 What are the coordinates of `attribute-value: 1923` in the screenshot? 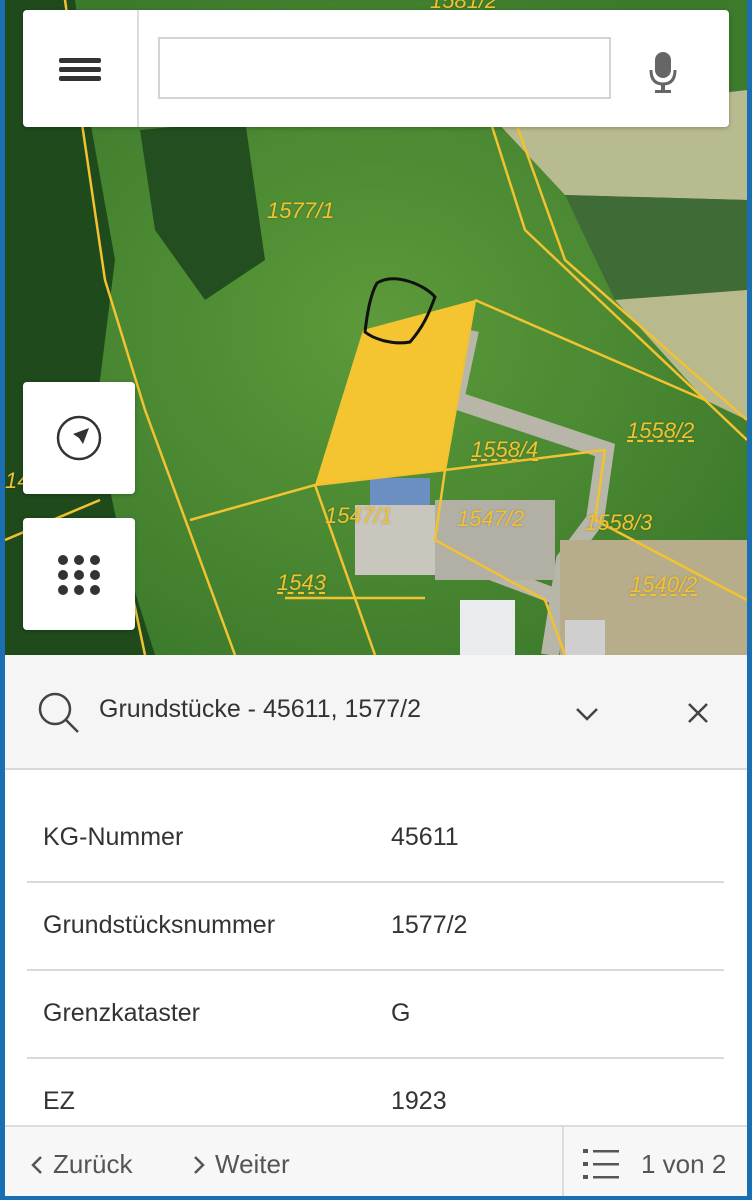 It's located at (419, 1101).